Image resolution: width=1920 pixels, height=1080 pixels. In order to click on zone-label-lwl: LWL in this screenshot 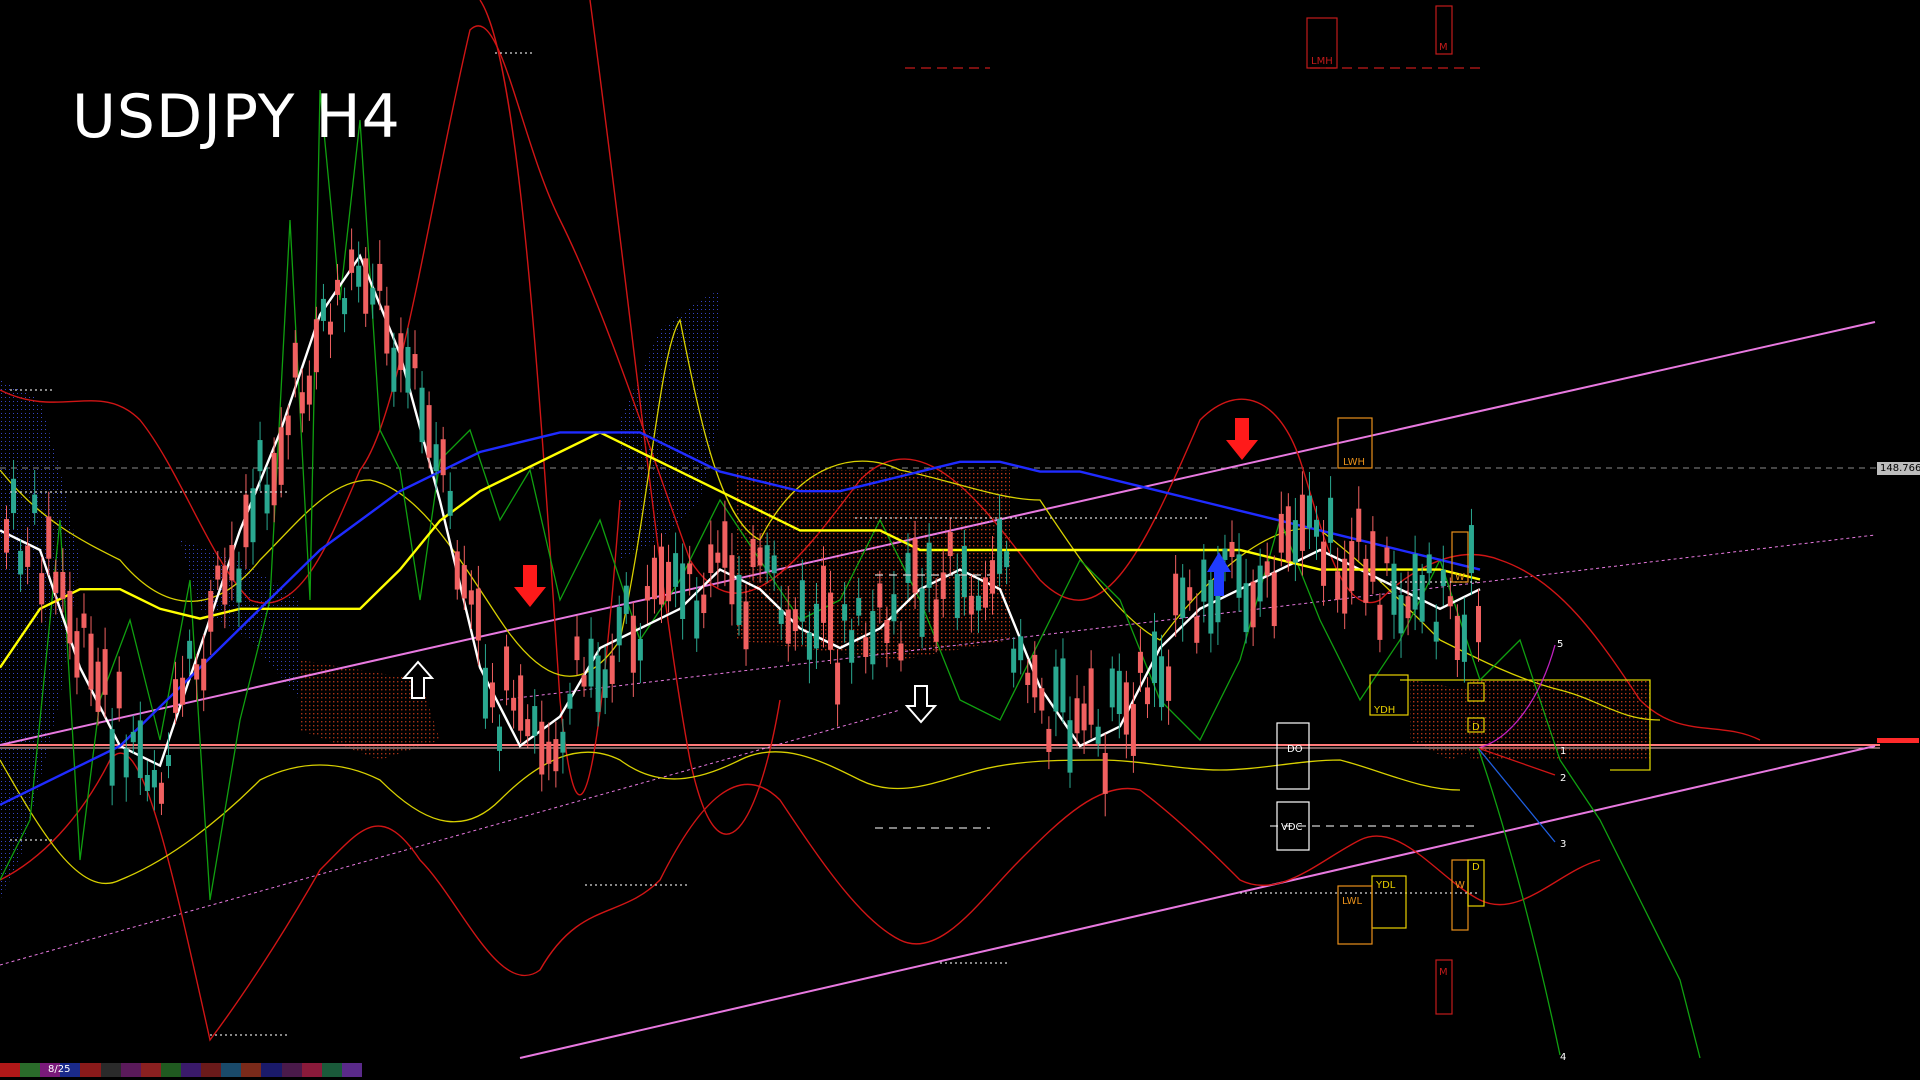, I will do `click(1352, 901)`.